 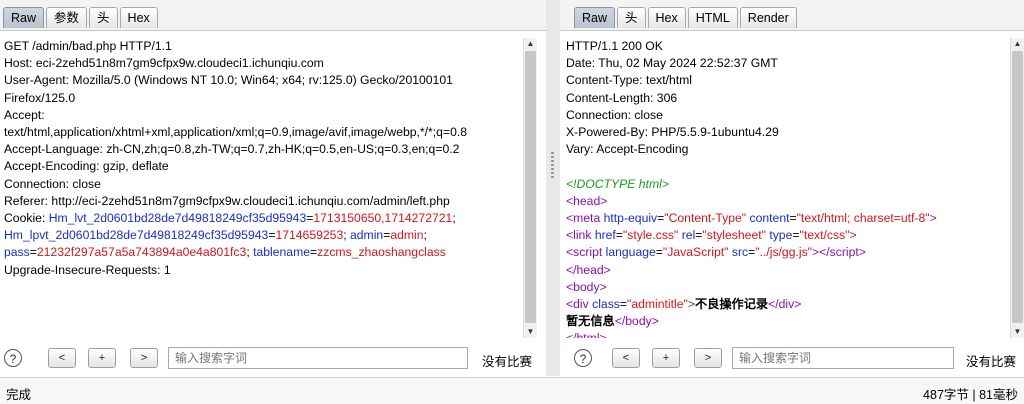 I want to click on response-scrollbar: ▲ ▼, so click(x=1017, y=188).